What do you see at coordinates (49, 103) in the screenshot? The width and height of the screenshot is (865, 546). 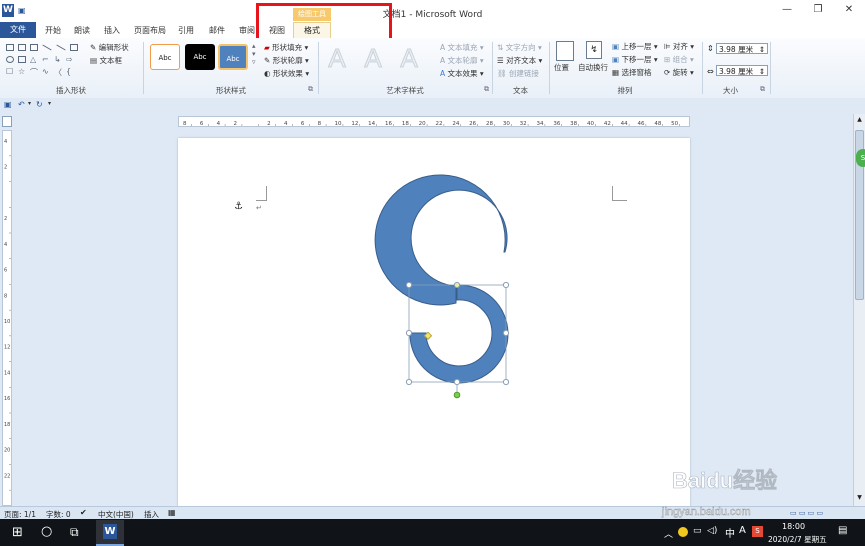 I see `customize-qat-icon: ▾` at bounding box center [49, 103].